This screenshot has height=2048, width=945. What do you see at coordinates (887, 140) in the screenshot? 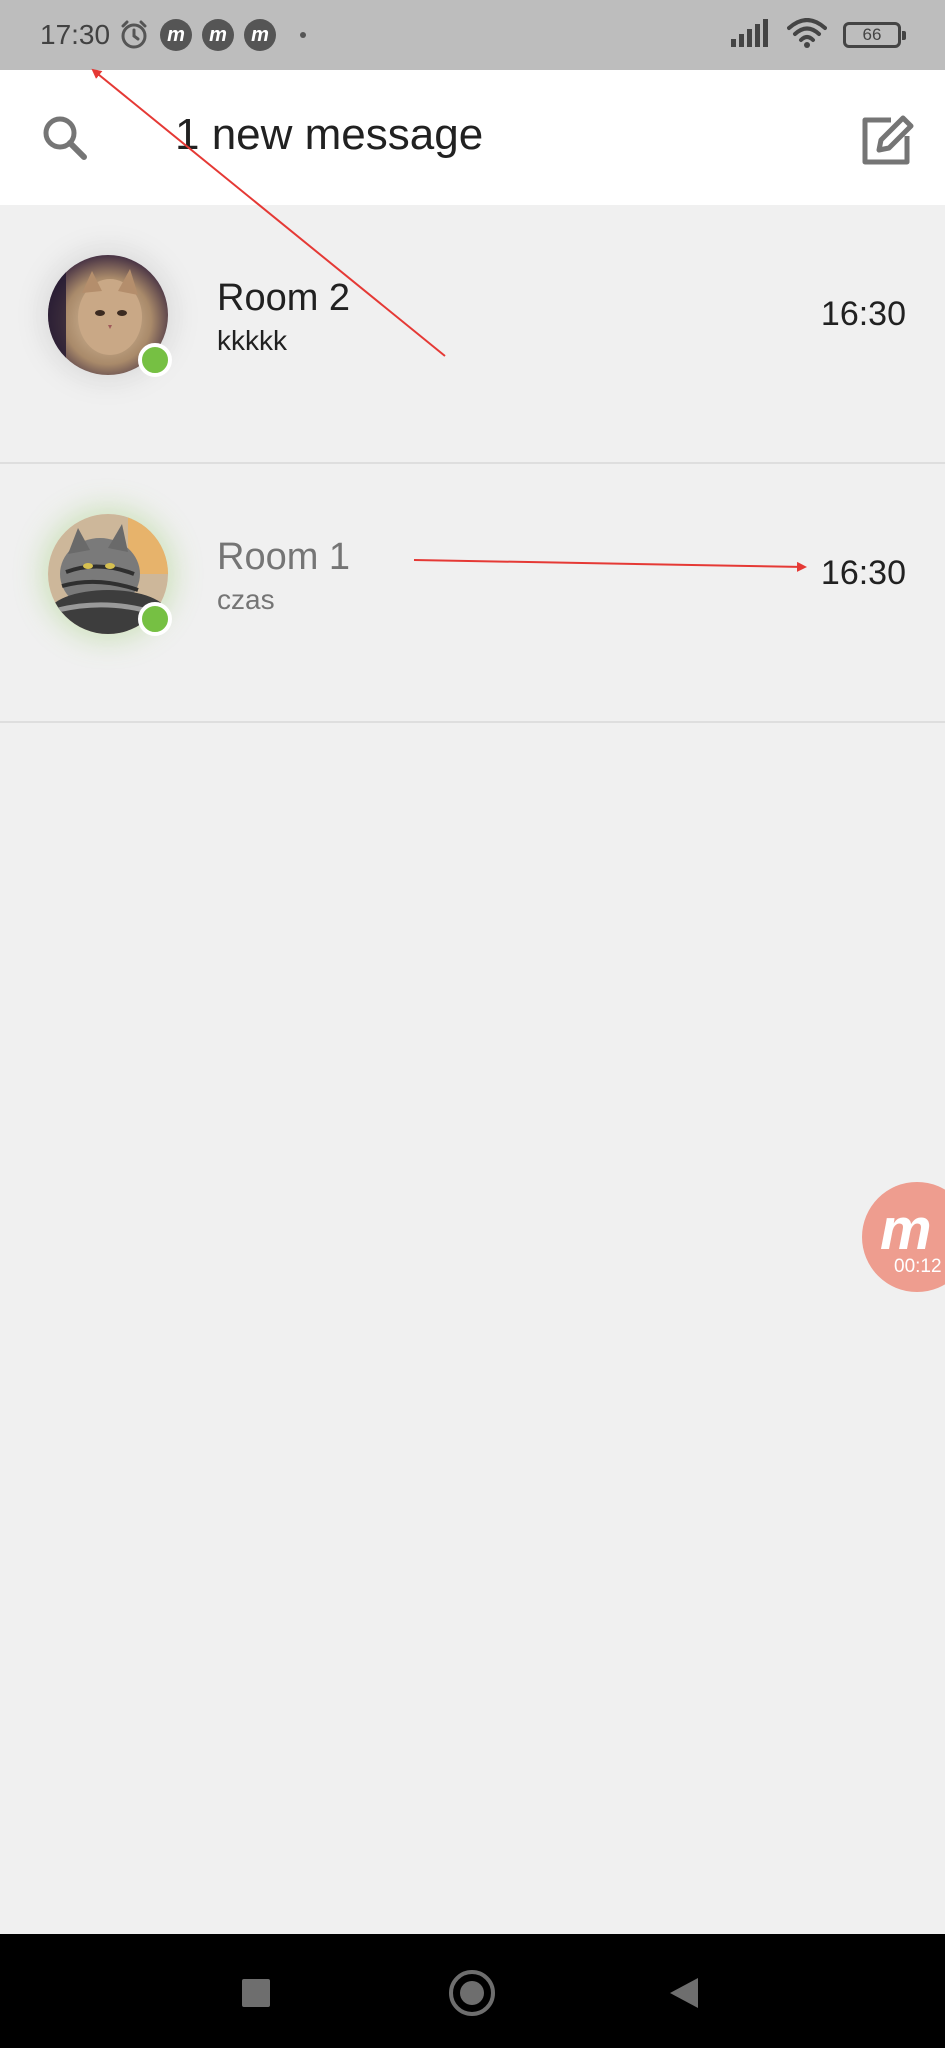
I see `compose-icon` at bounding box center [887, 140].